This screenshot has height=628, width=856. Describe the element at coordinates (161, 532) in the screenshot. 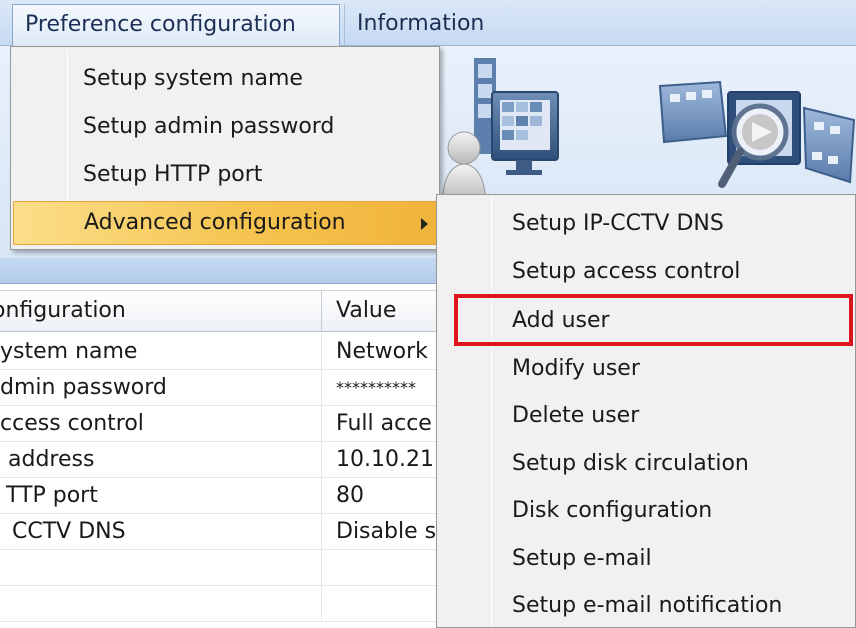

I see `table-cell-name: CCTV DNS` at that location.